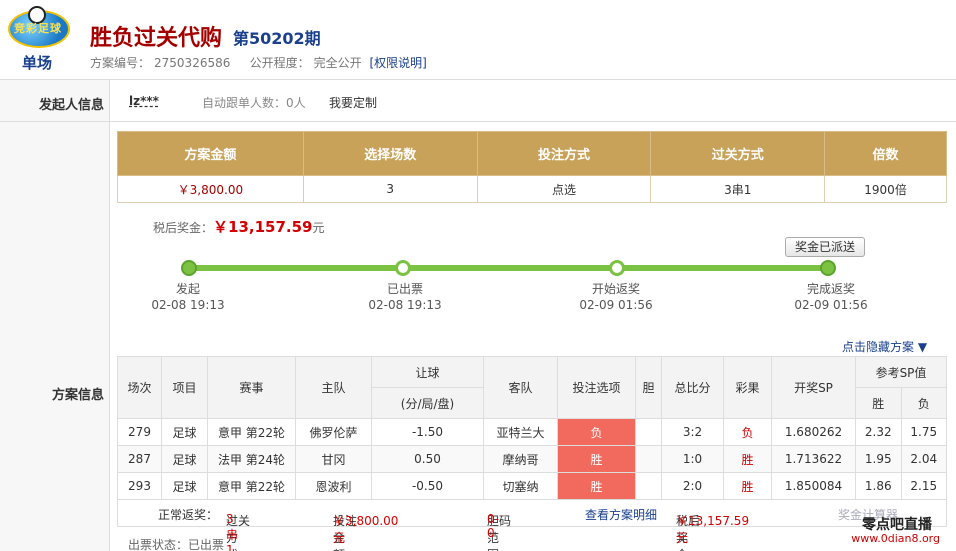 This screenshot has width=956, height=551. Describe the element at coordinates (616, 297) in the screenshot. I see `progress-step: 开始返奖 02-09 01:56` at that location.